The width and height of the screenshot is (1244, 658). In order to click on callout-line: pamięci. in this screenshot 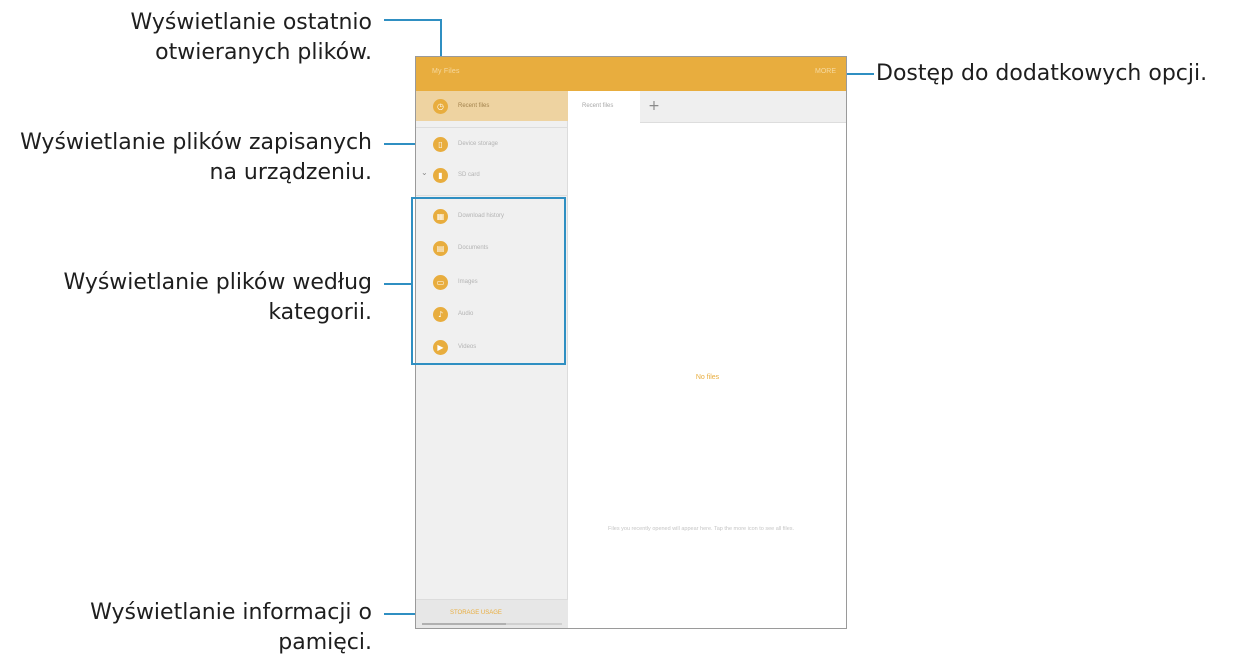, I will do `click(325, 642)`.